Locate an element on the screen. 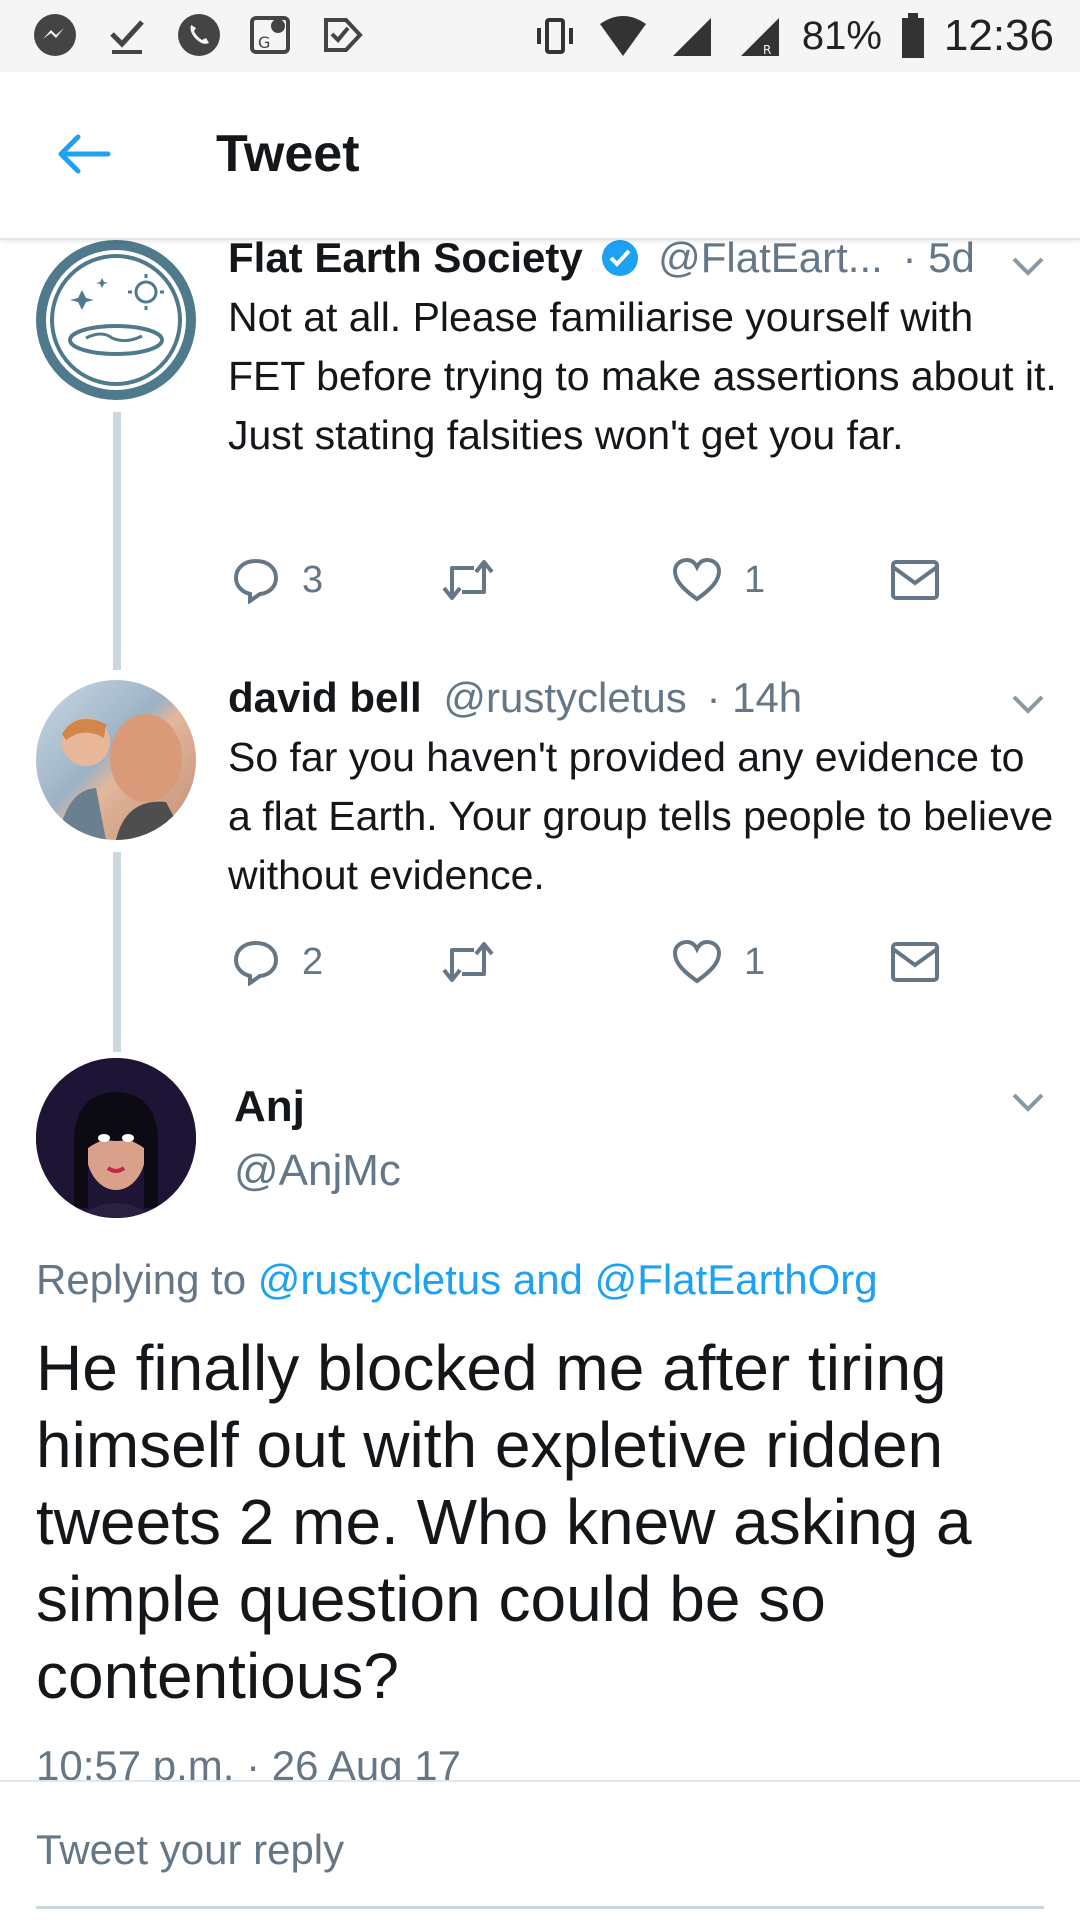 The width and height of the screenshot is (1080, 1920). mention-link: @rustycletus is located at coordinates (379, 1279).